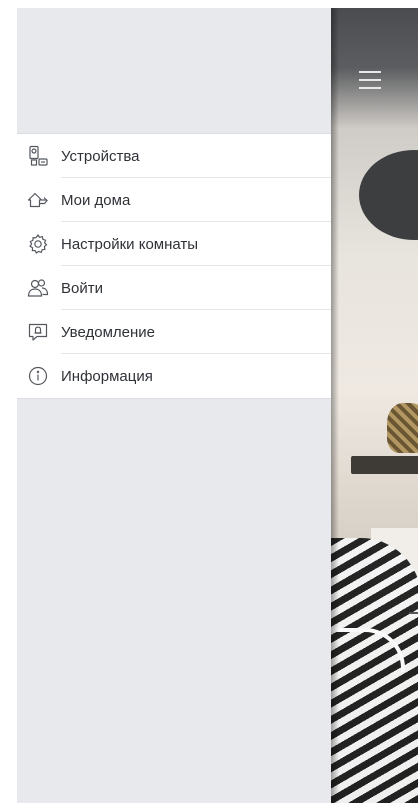 The width and height of the screenshot is (418, 803). I want to click on notification-icon, so click(38, 332).